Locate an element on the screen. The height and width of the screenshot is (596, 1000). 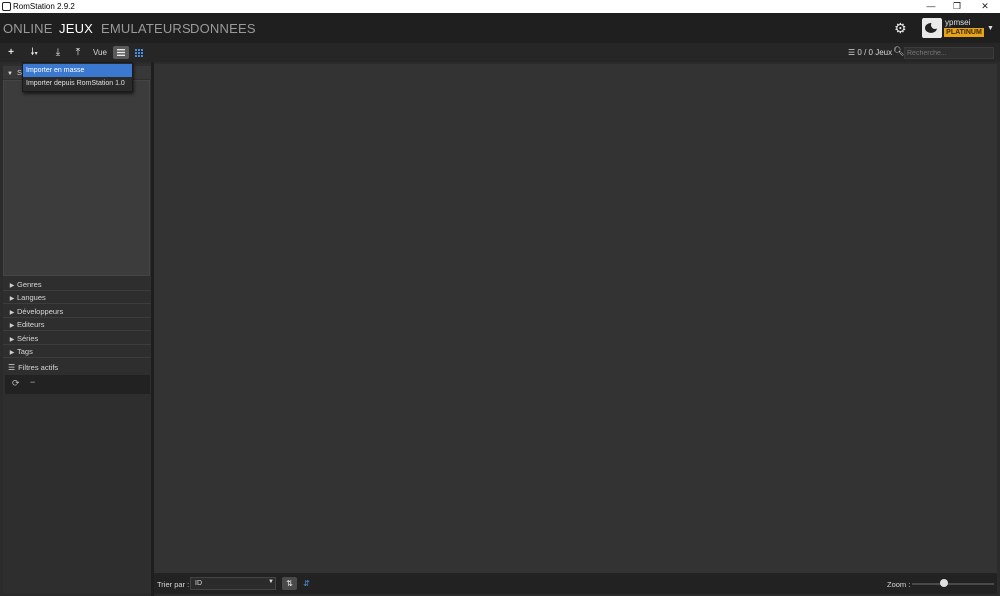
app-icon is located at coordinates (6, 6).